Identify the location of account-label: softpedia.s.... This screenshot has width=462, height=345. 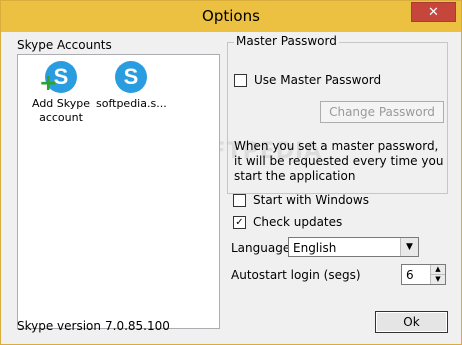
(131, 103).